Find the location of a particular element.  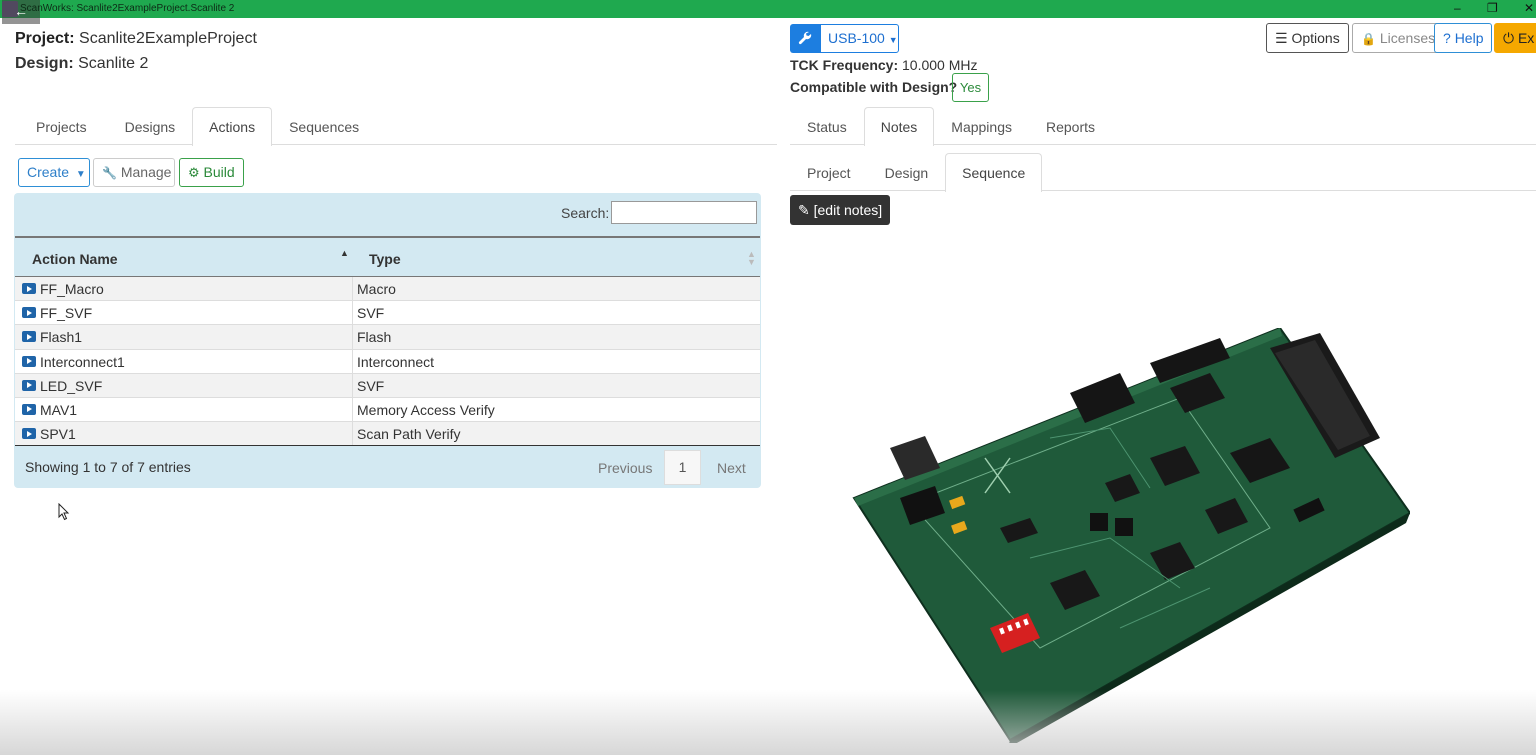

project-heading: Project: Scanlite2ExampleProject is located at coordinates (136, 39).